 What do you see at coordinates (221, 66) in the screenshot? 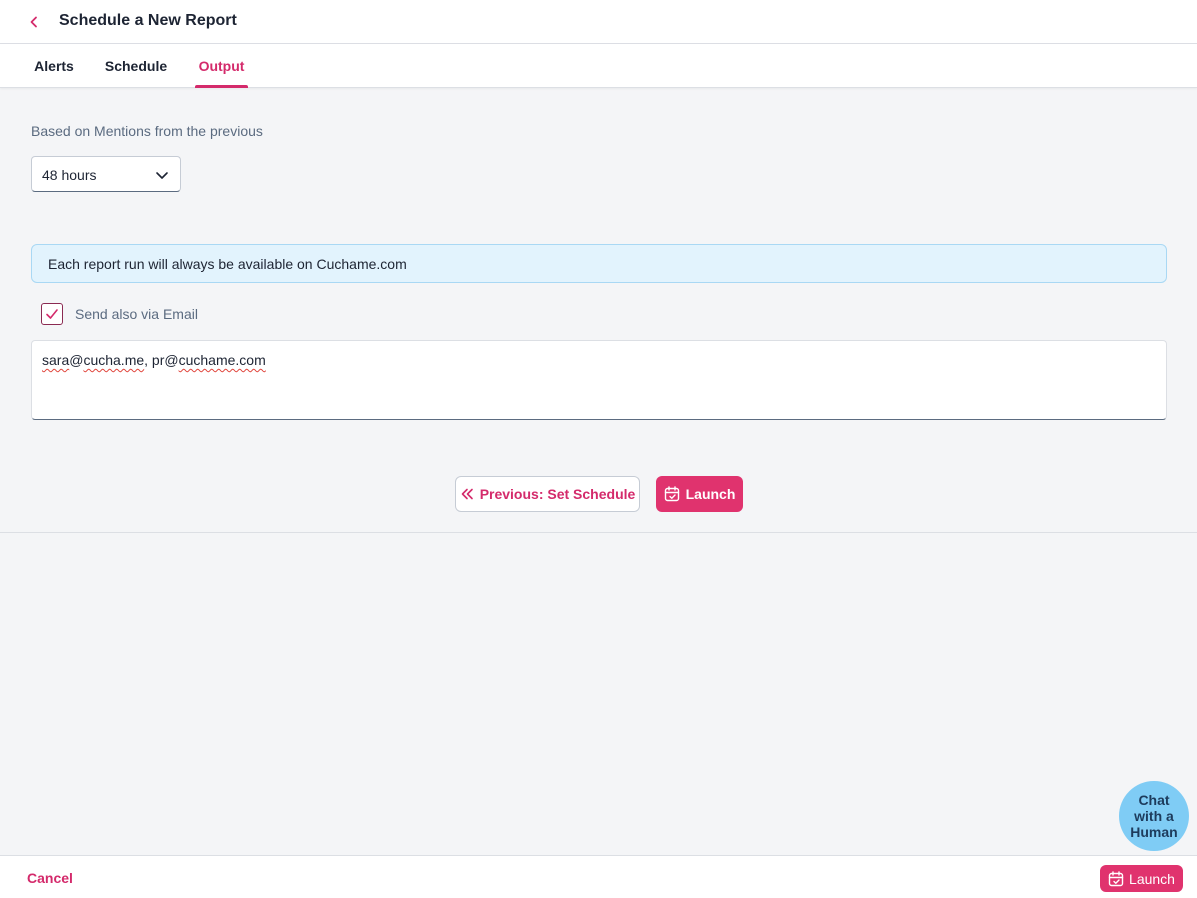
I see `tab-output: Output` at bounding box center [221, 66].